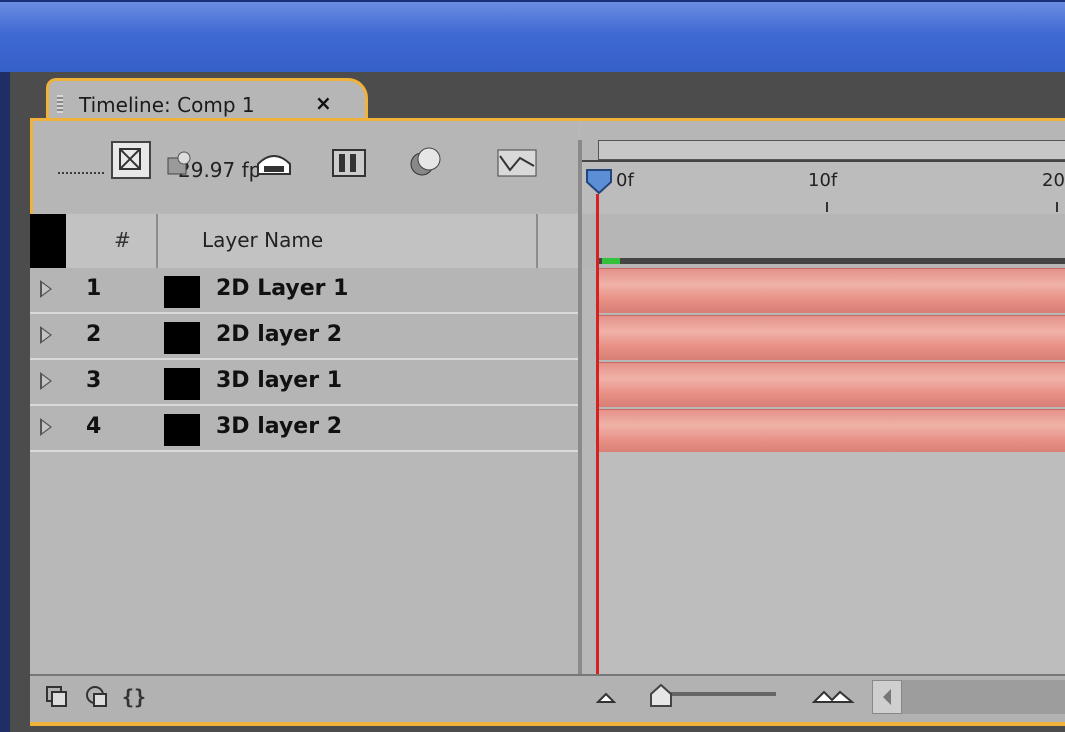 The image size is (1065, 732). I want to click on search-field-placeholder, so click(81, 173).